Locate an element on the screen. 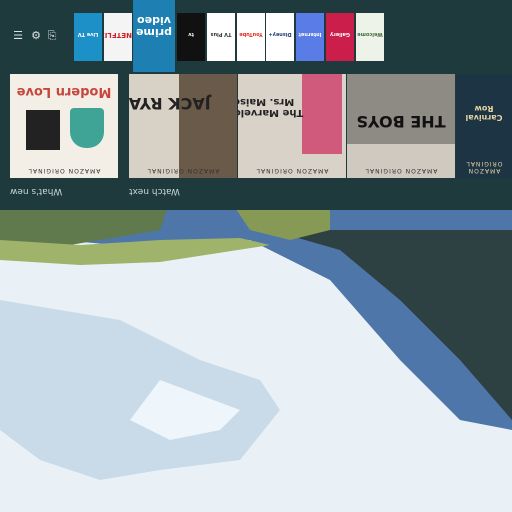  poster-carnival-row: Carnival Row AMAZON ORIGINAL is located at coordinates (484, 126).